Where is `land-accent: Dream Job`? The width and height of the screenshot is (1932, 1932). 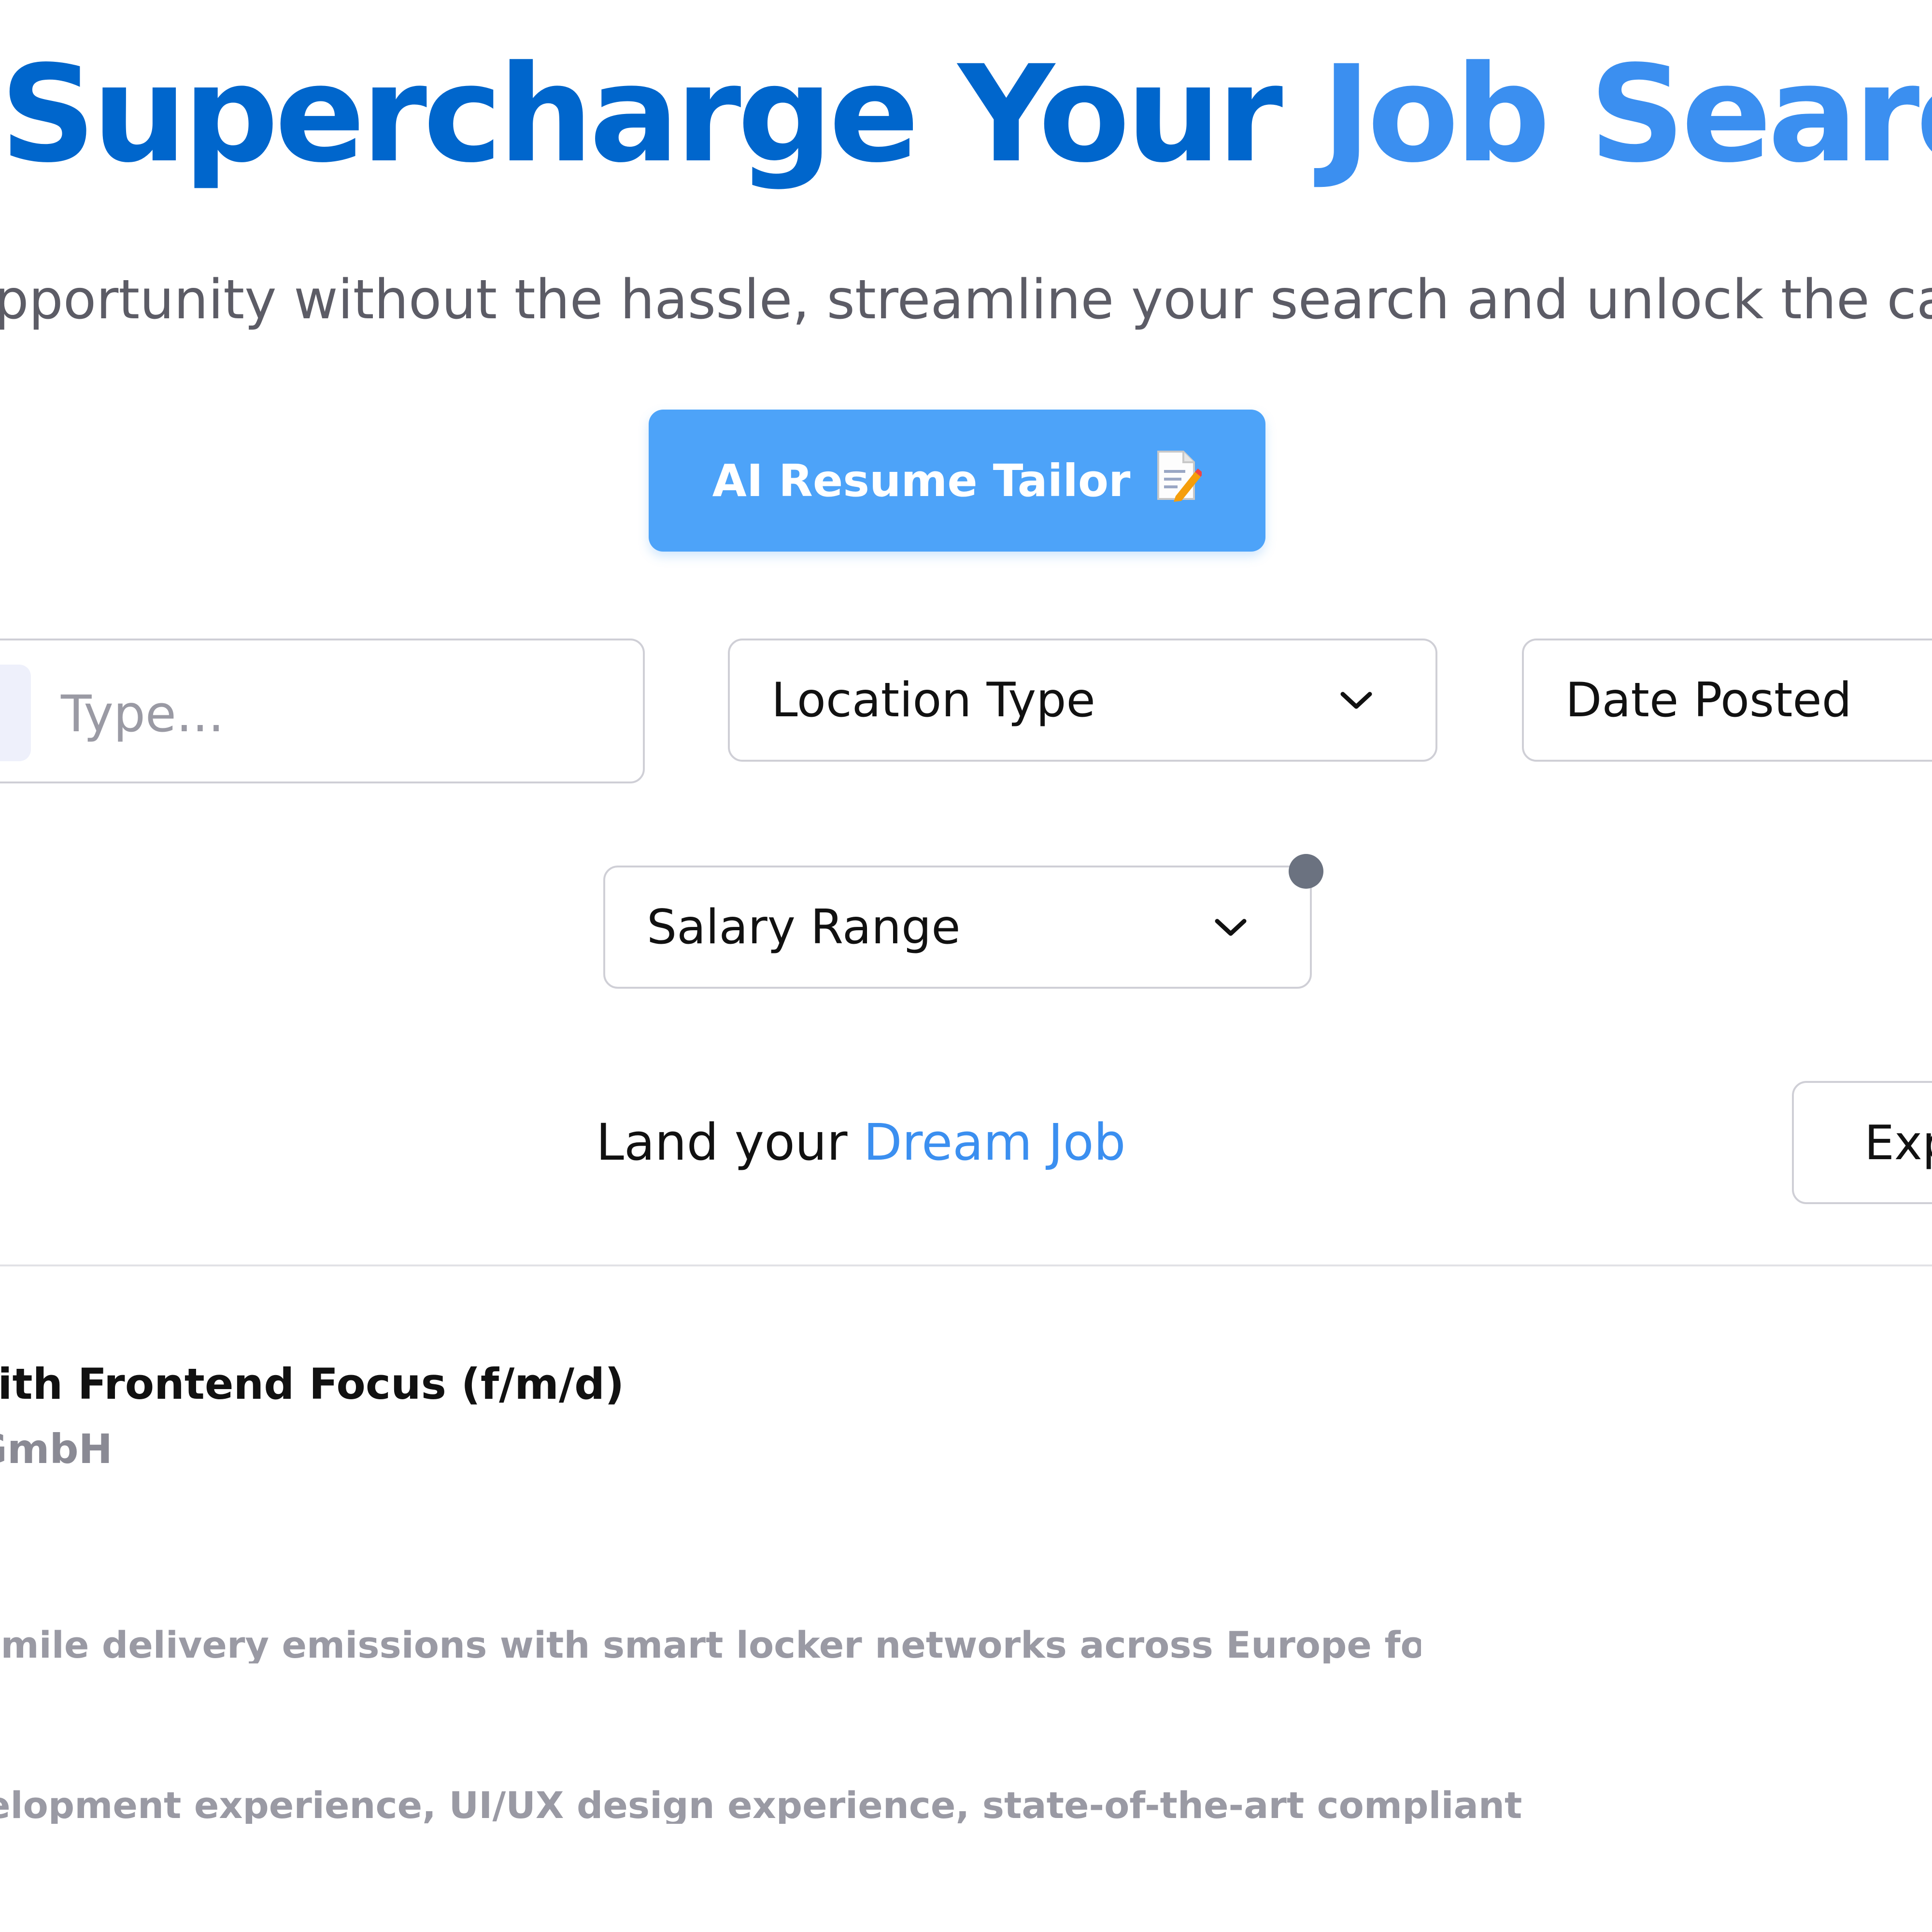
land-accent: Dream Job is located at coordinates (995, 1142).